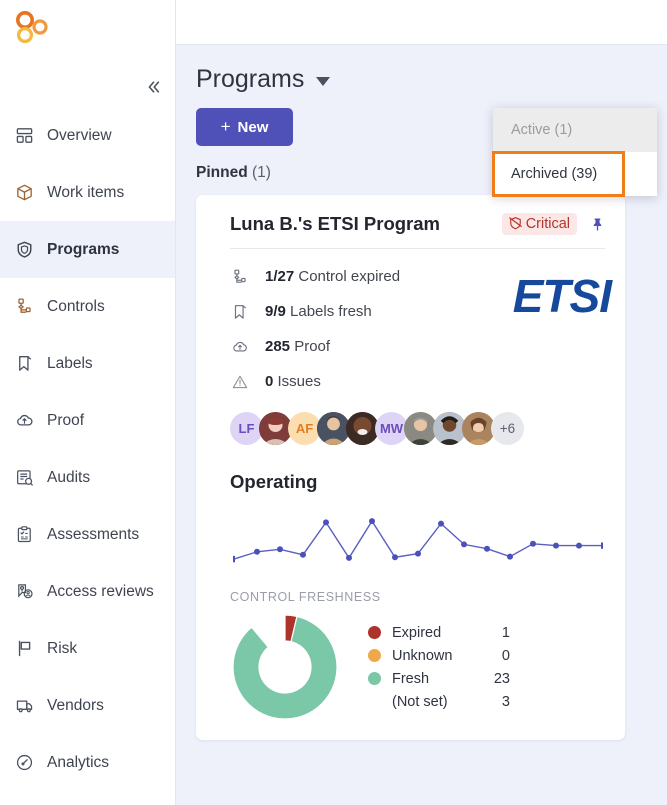 The height and width of the screenshot is (805, 667). I want to click on legend-swatch-expired, so click(374, 632).